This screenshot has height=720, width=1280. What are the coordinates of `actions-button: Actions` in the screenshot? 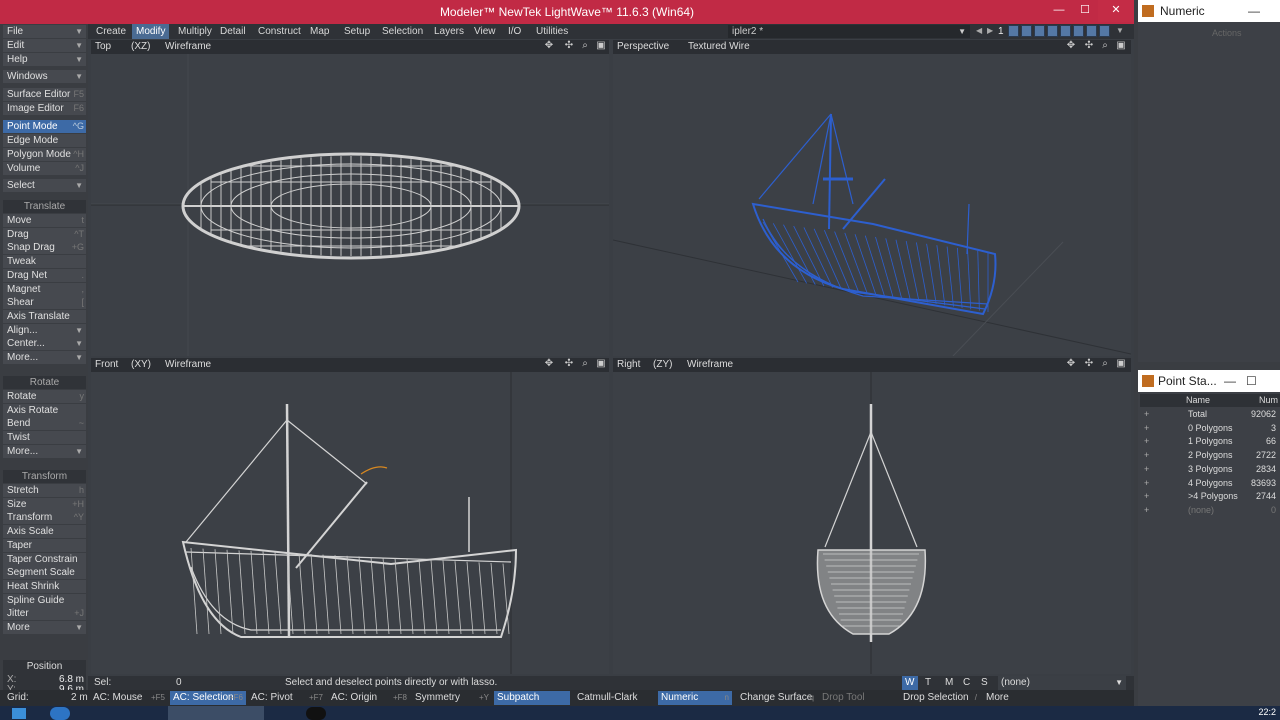 It's located at (1227, 33).